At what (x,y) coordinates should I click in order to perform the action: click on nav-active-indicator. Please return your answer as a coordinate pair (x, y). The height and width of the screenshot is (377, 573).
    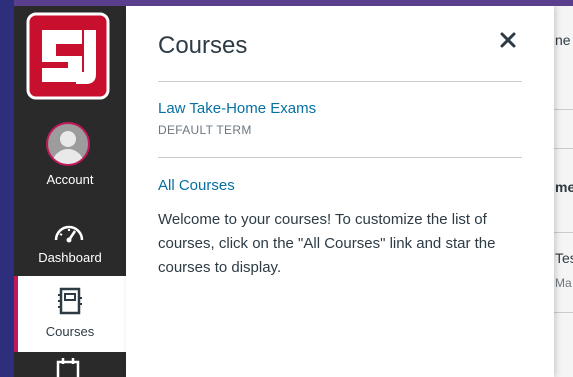
    Looking at the image, I should click on (16, 314).